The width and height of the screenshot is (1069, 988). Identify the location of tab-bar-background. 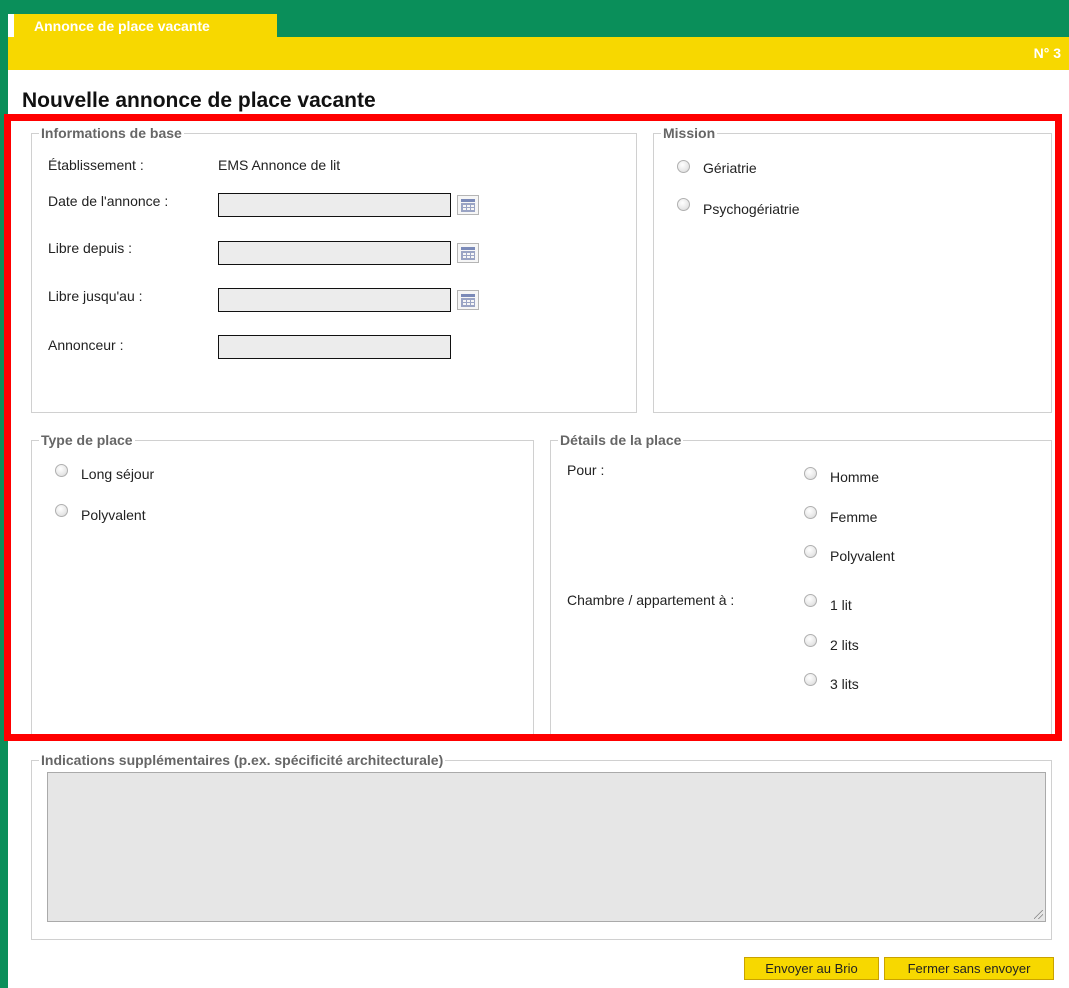
(674, 25).